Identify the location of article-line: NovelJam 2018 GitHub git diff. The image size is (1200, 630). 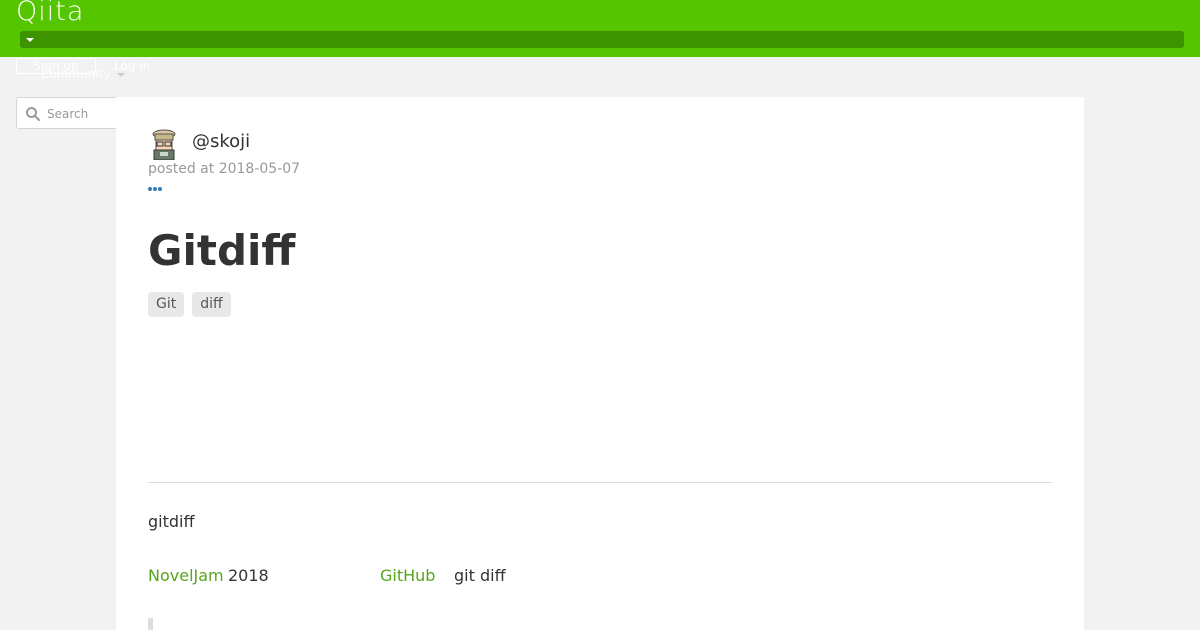
(398, 576).